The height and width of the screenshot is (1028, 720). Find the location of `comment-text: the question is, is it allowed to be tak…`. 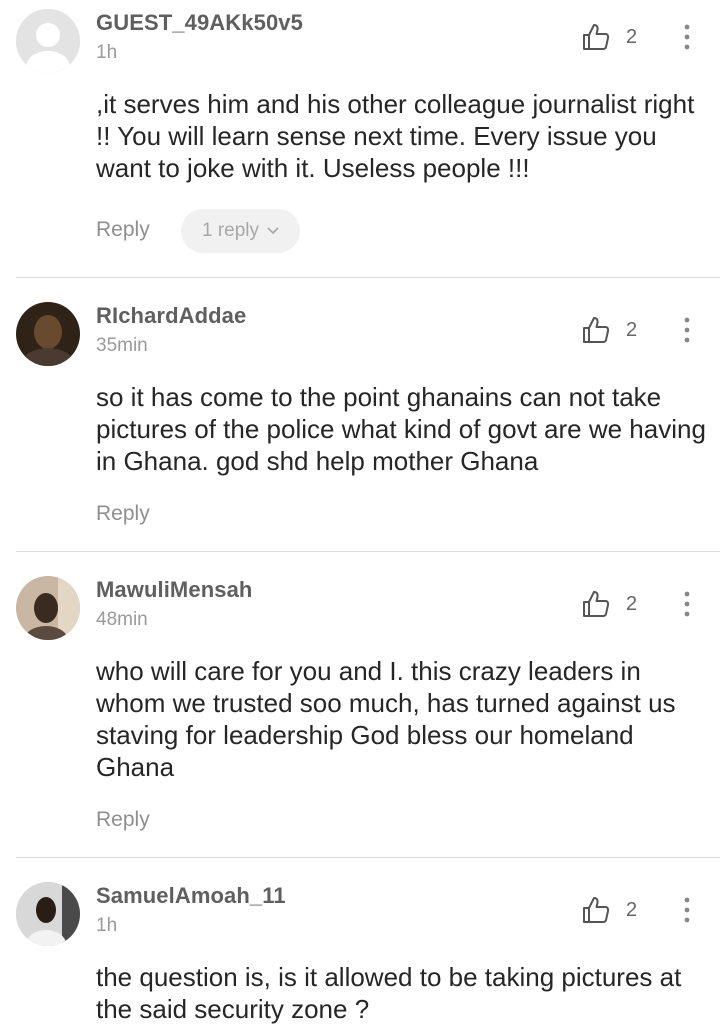

comment-text: the question is, is it allowed to be tak… is located at coordinates (389, 993).